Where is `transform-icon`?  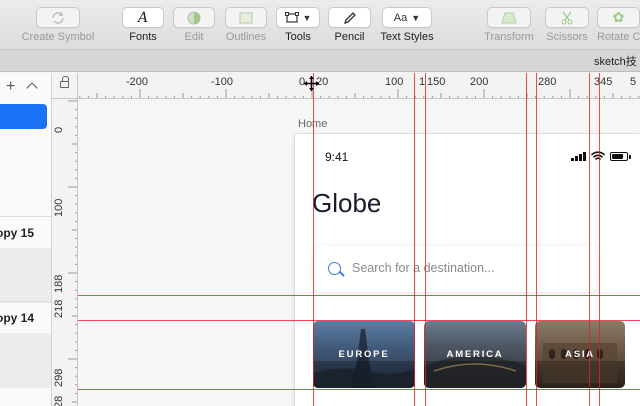
transform-icon is located at coordinates (509, 17).